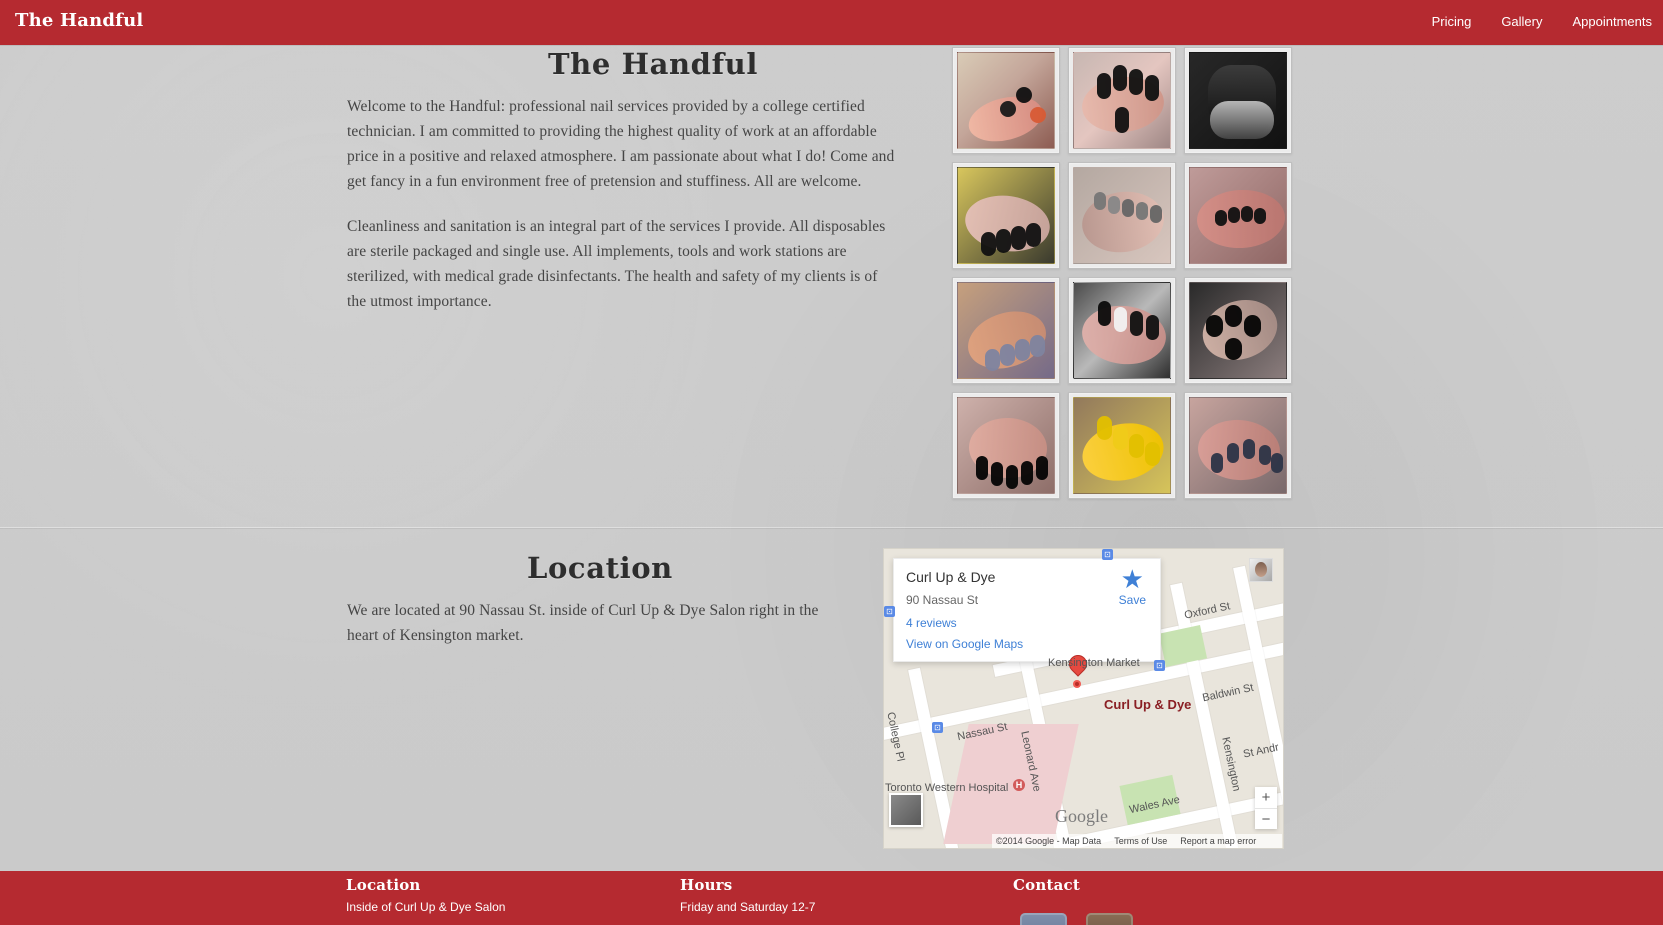 The width and height of the screenshot is (1663, 925). I want to click on satellite-toggle, so click(906, 810).